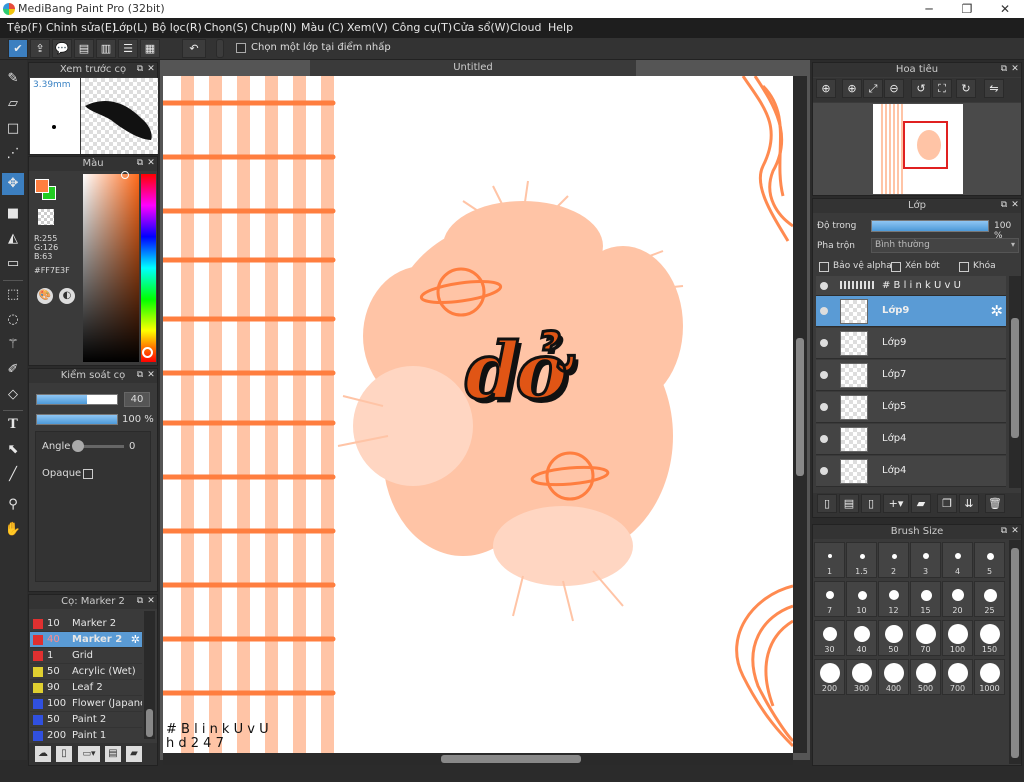 This screenshot has height=782, width=1024. What do you see at coordinates (511, 759) in the screenshot?
I see `canvas-hscroll-thumb` at bounding box center [511, 759].